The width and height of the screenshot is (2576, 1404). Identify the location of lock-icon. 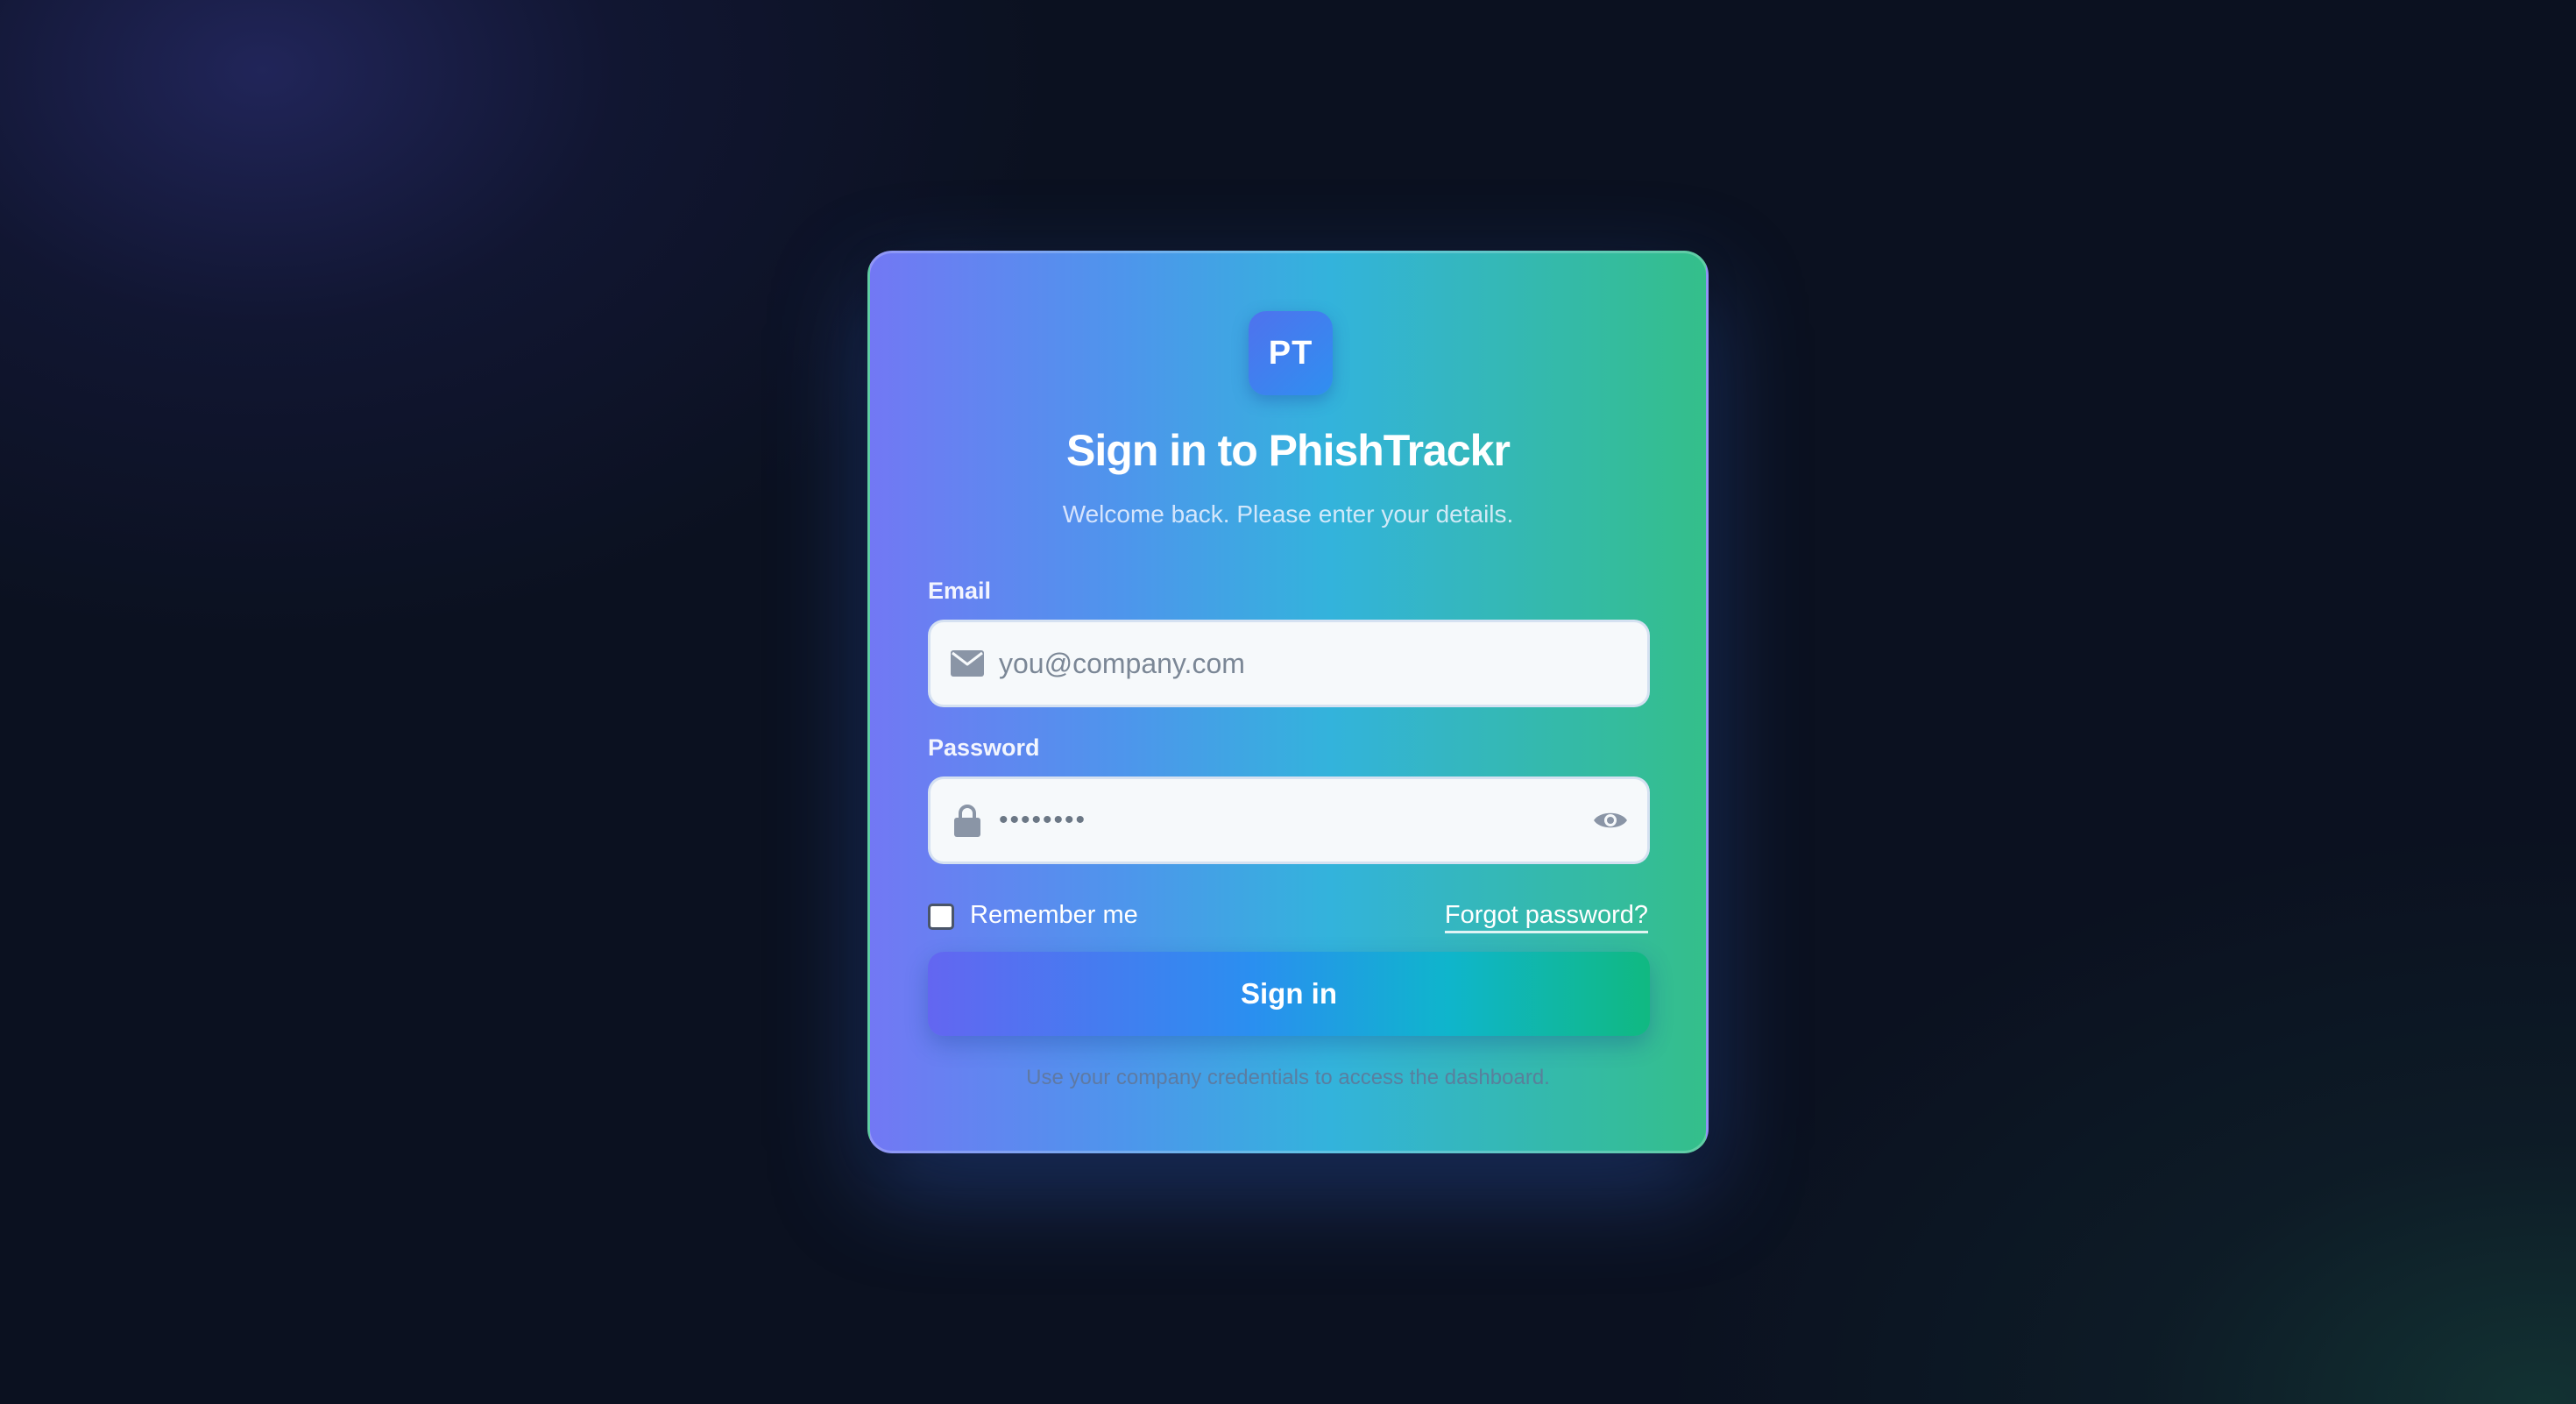
(967, 821).